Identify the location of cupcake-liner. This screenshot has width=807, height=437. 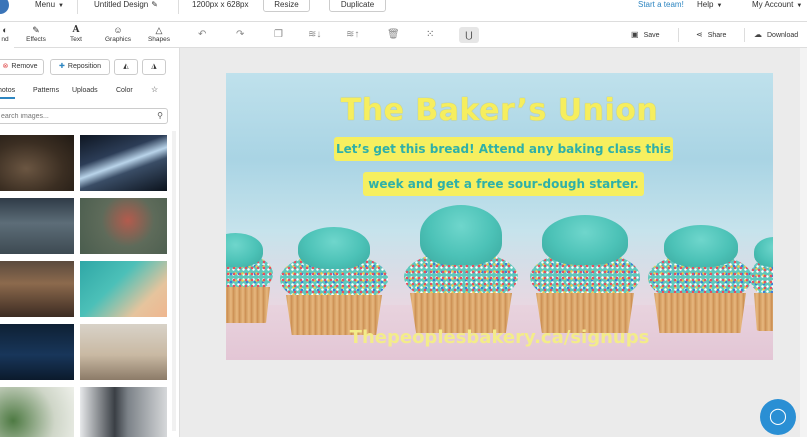
(763, 312).